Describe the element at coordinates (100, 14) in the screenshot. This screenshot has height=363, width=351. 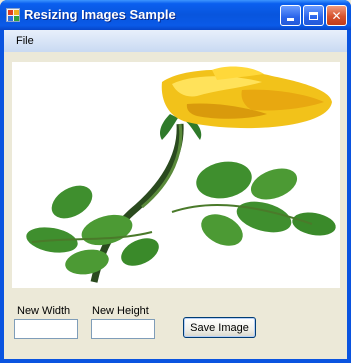
I see `window-title: Resizing Images Sample` at that location.